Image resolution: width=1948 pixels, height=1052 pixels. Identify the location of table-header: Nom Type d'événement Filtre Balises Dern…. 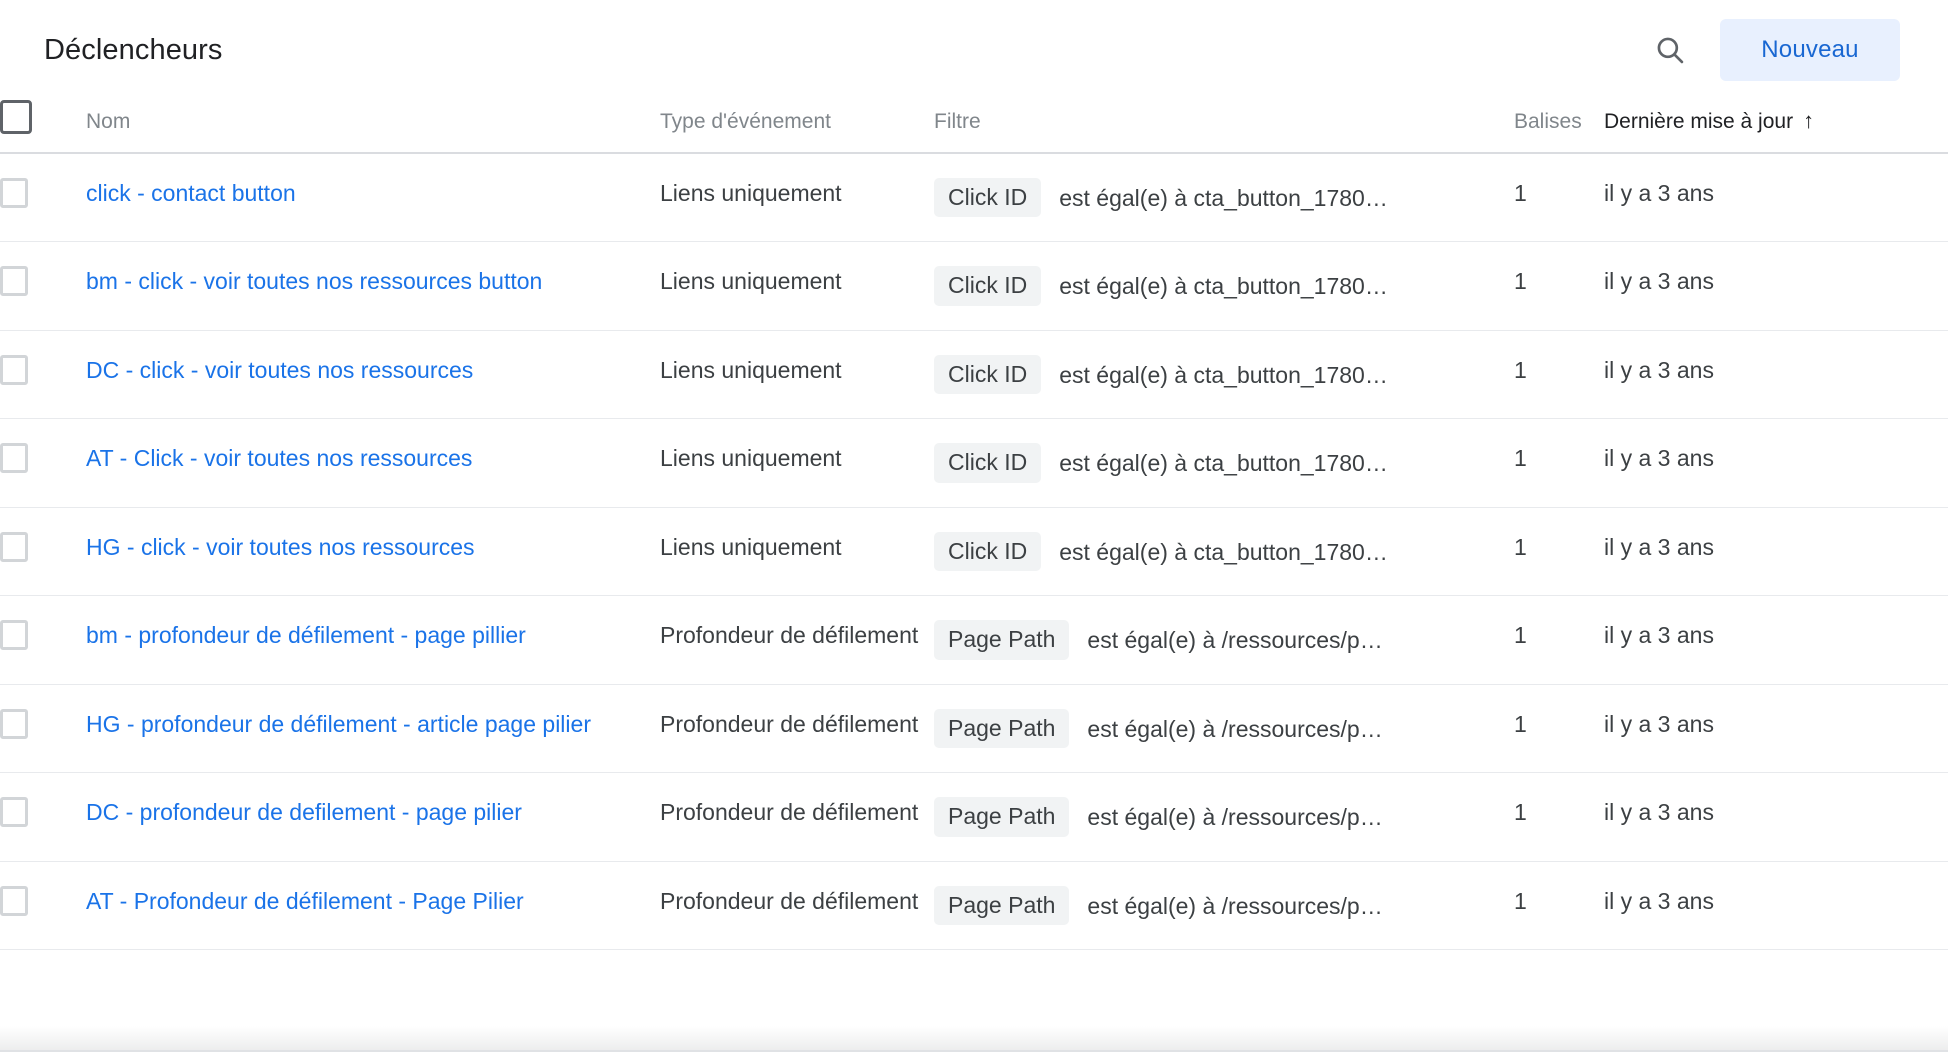
(974, 127).